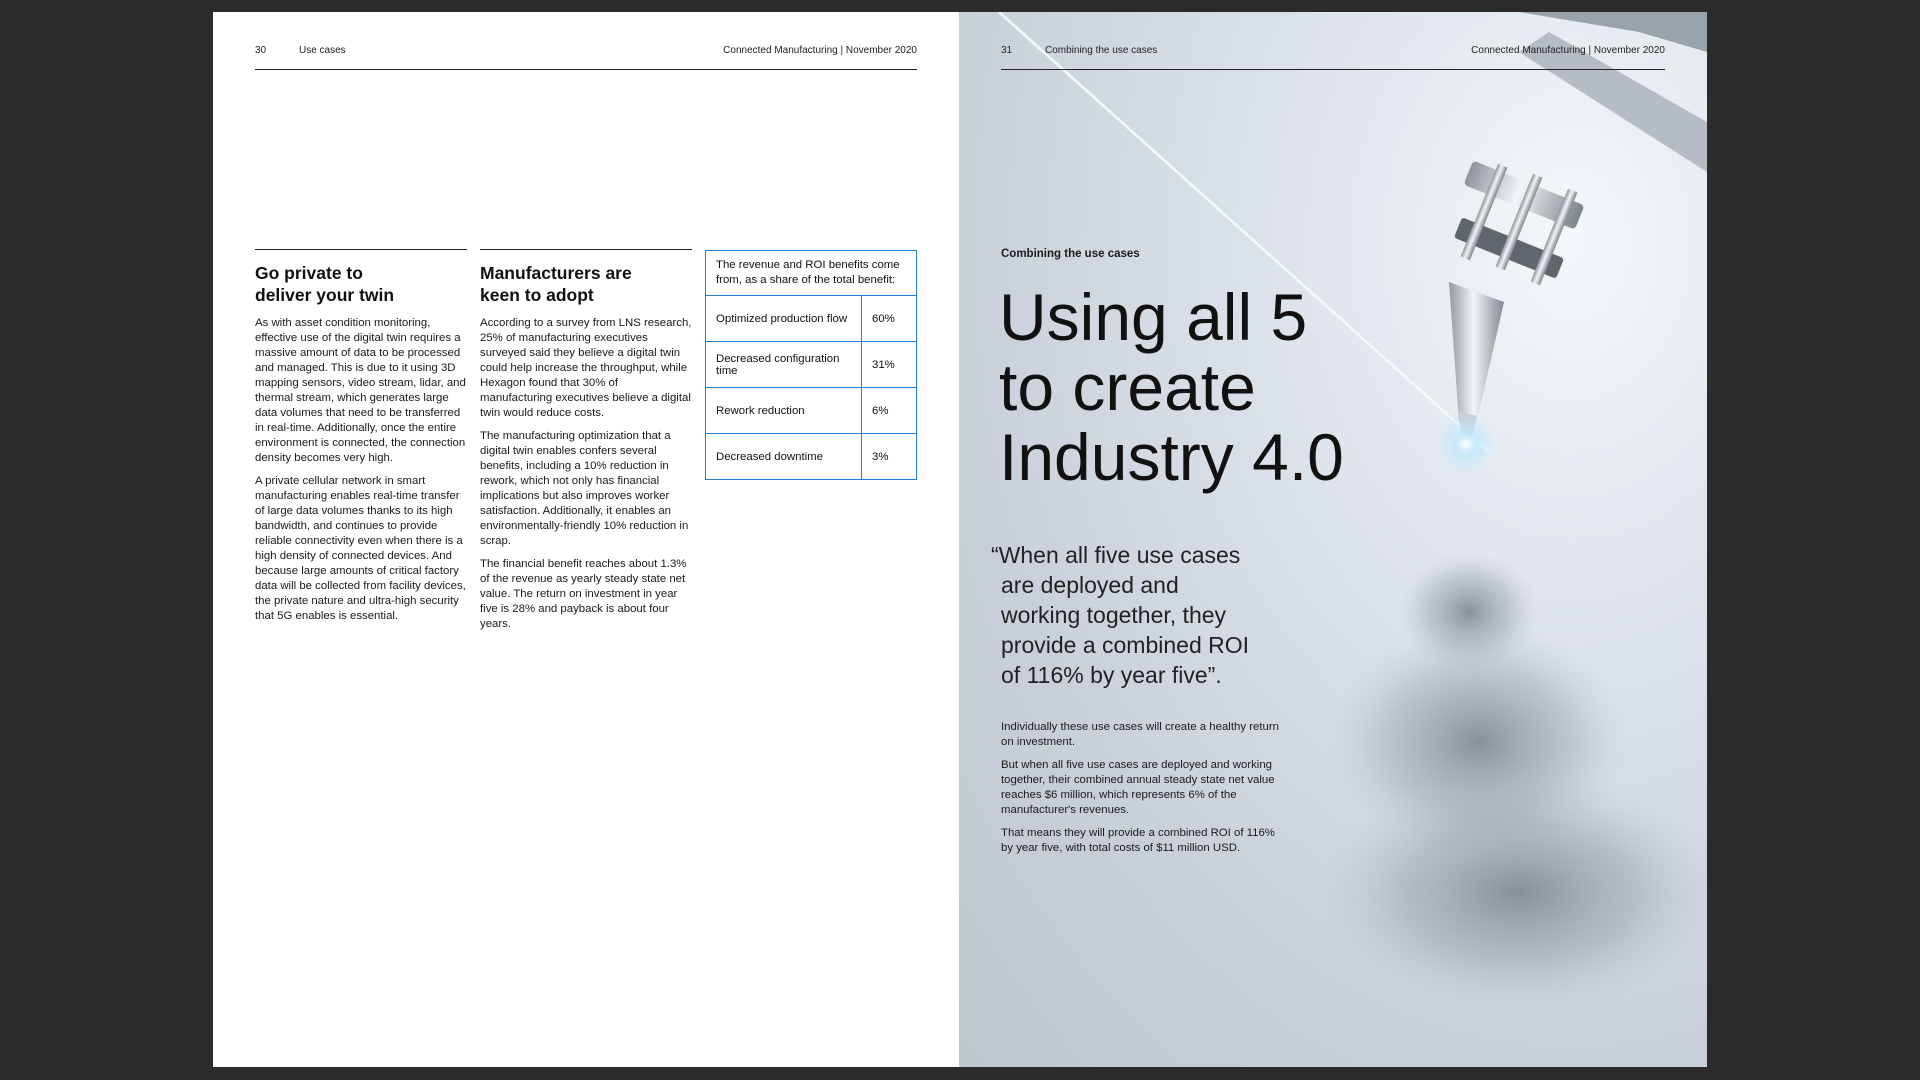 The image size is (1920, 1080). What do you see at coordinates (883, 364) in the screenshot?
I see `row-value: 31%` at bounding box center [883, 364].